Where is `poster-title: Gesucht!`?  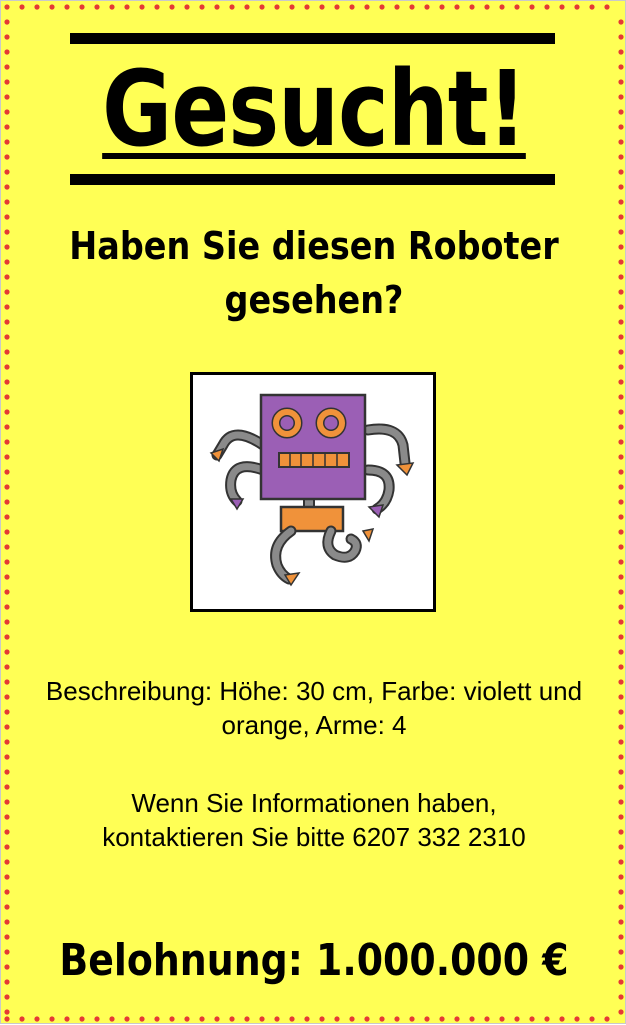
poster-title: Gesucht! is located at coordinates (313, 109).